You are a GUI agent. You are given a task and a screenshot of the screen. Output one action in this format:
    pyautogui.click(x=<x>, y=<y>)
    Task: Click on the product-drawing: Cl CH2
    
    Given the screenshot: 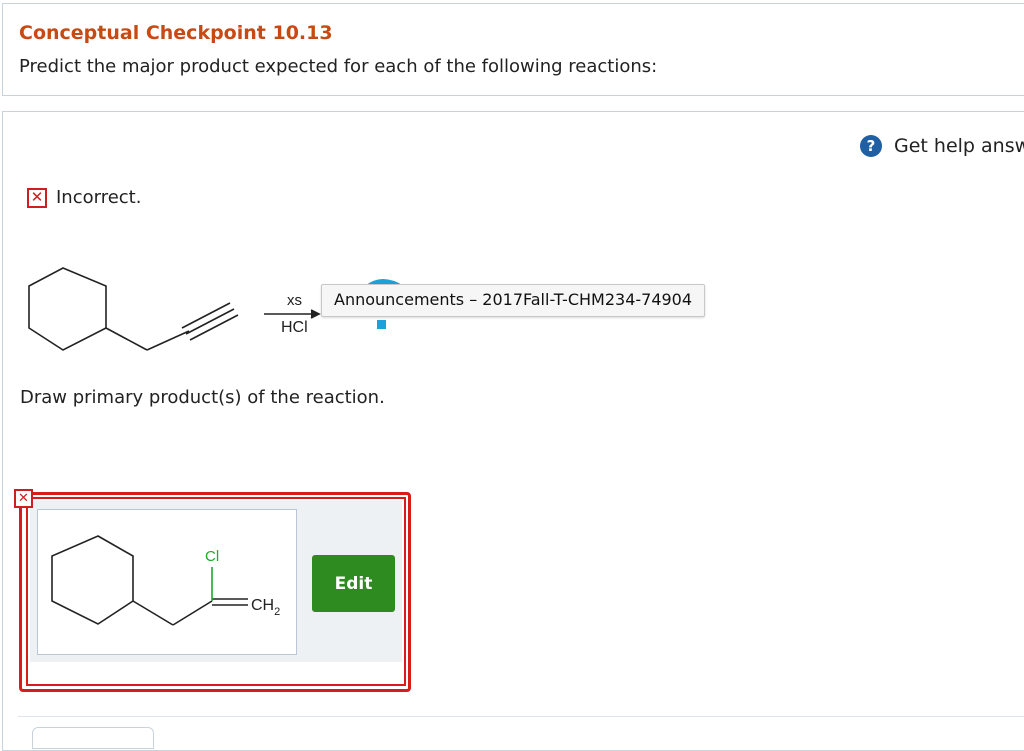 What is the action you would take?
    pyautogui.click(x=167, y=582)
    